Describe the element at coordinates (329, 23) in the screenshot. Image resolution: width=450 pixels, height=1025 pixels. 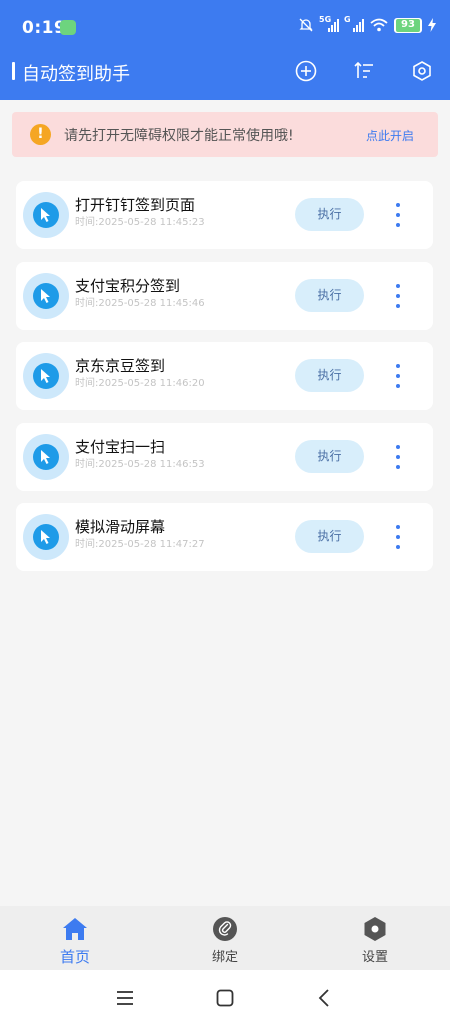
I see `signal-5g-icon: 5G` at that location.